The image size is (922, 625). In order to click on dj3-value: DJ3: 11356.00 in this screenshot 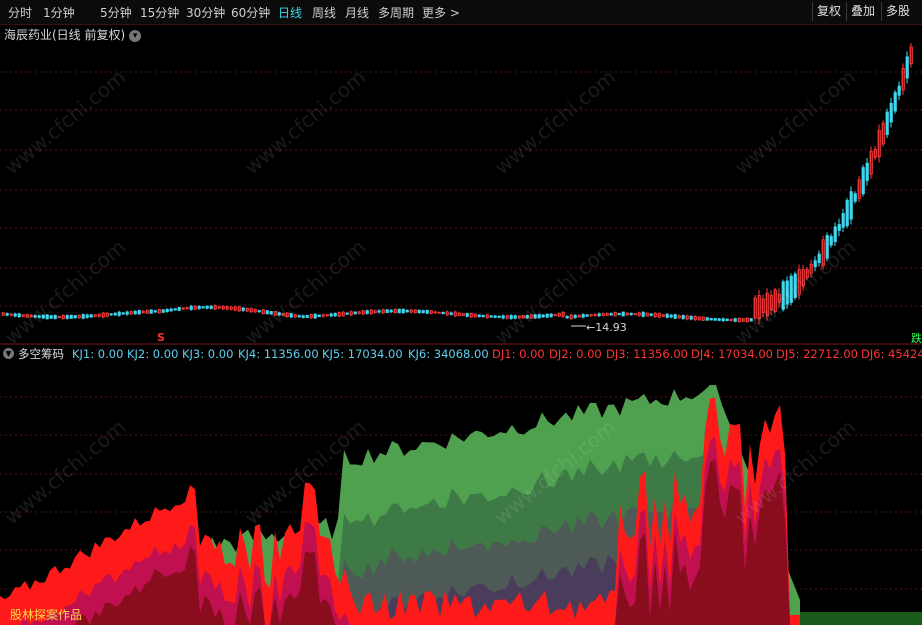, I will do `click(647, 354)`.